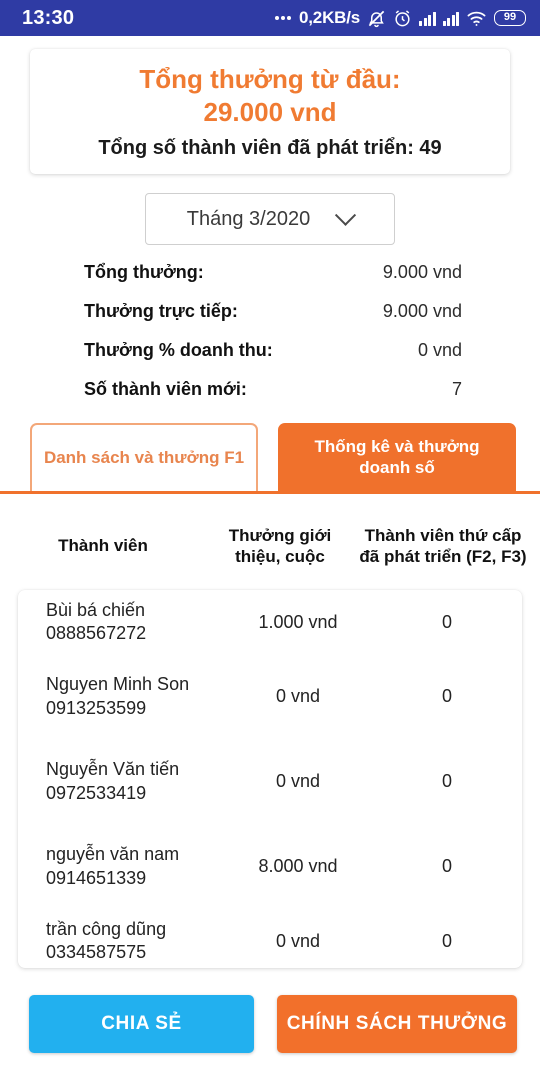 The width and height of the screenshot is (540, 1080). Describe the element at coordinates (270, 398) in the screenshot. I see `stat-row: Số thành viên mới: 7` at that location.